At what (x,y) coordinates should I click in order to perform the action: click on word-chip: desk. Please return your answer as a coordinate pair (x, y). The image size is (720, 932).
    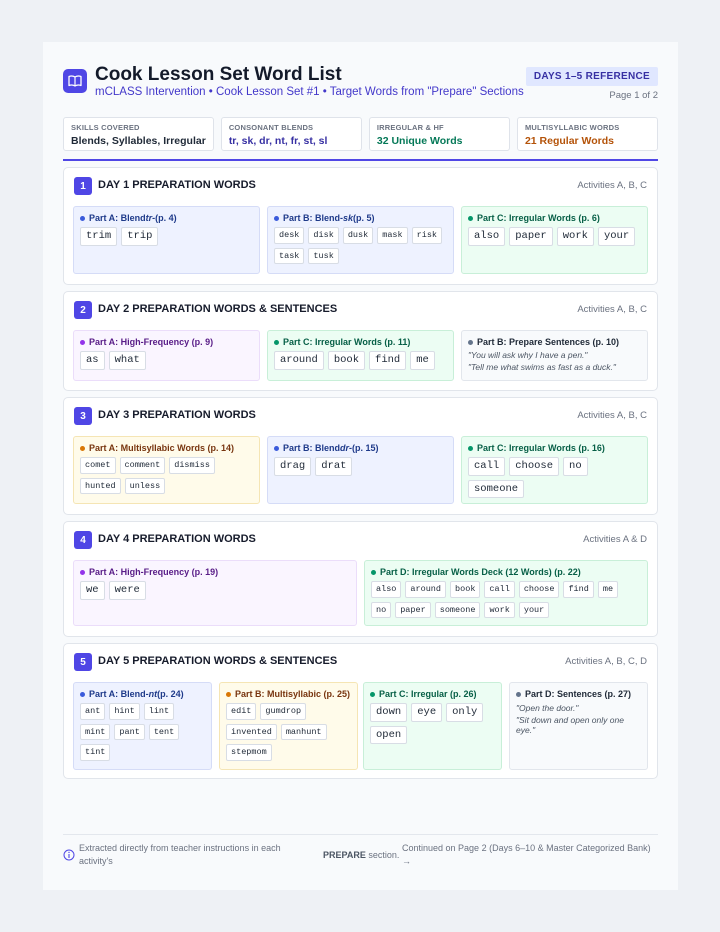
    Looking at the image, I should click on (289, 235).